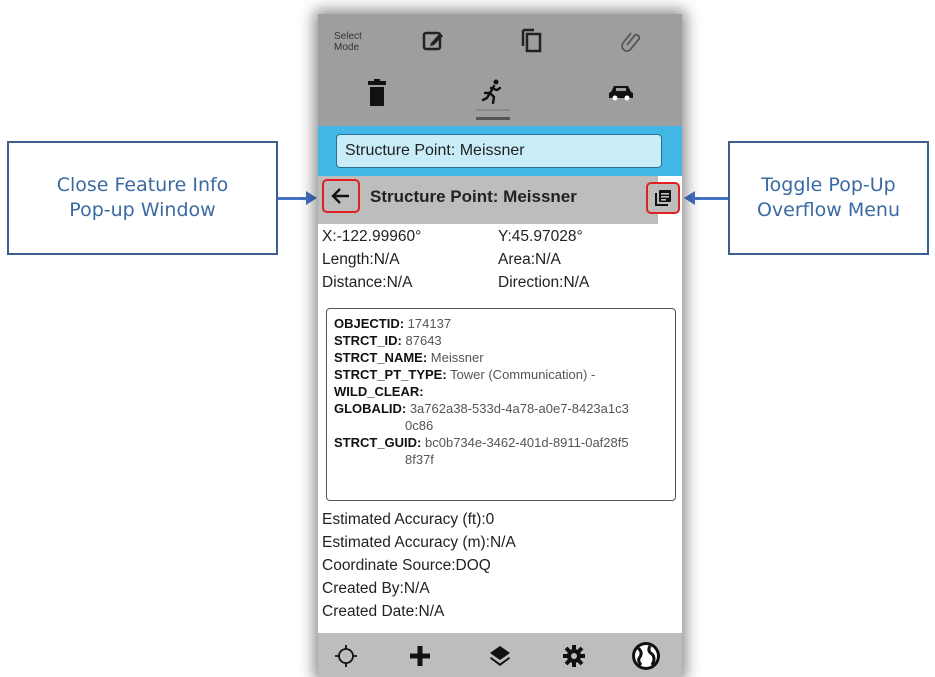  Describe the element at coordinates (419, 459) in the screenshot. I see `attribute-continuation: 8f37f` at that location.